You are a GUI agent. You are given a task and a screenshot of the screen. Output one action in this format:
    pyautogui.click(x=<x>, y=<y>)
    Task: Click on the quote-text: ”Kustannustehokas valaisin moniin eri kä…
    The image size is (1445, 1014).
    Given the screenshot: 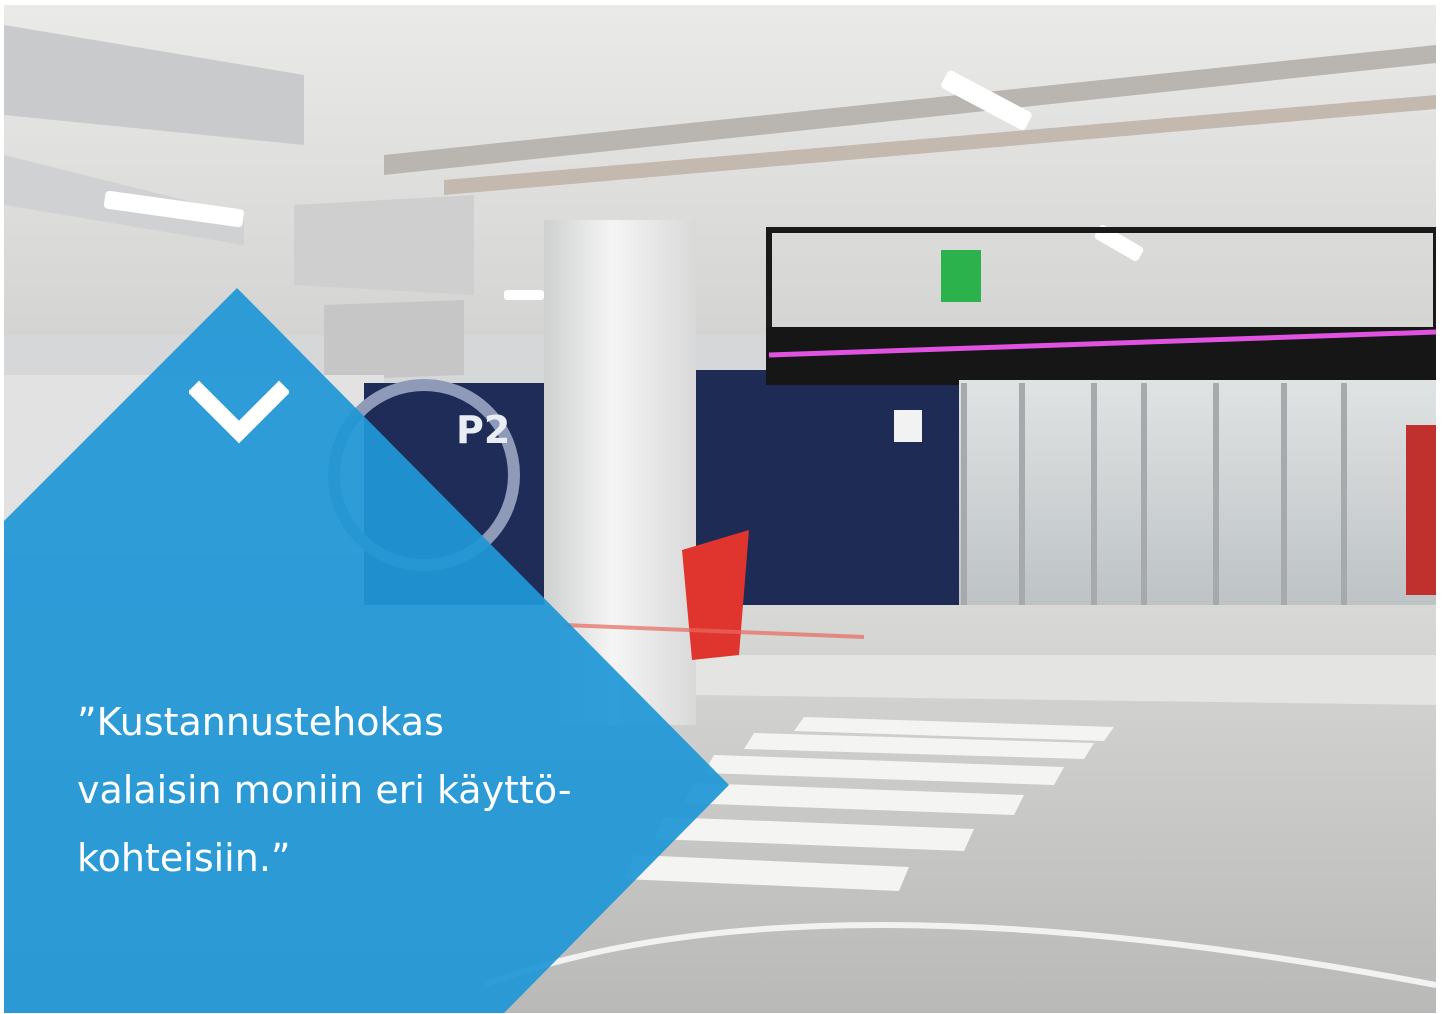 What is the action you would take?
    pyautogui.click(x=357, y=790)
    